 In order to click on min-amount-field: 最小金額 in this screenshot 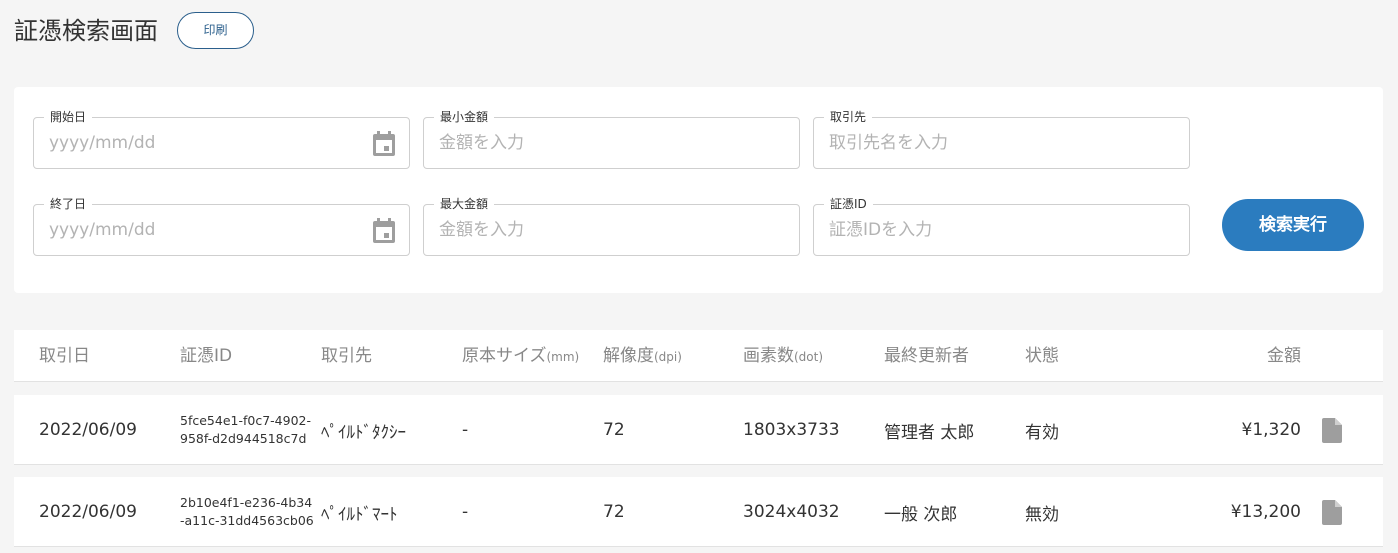, I will do `click(611, 139)`.